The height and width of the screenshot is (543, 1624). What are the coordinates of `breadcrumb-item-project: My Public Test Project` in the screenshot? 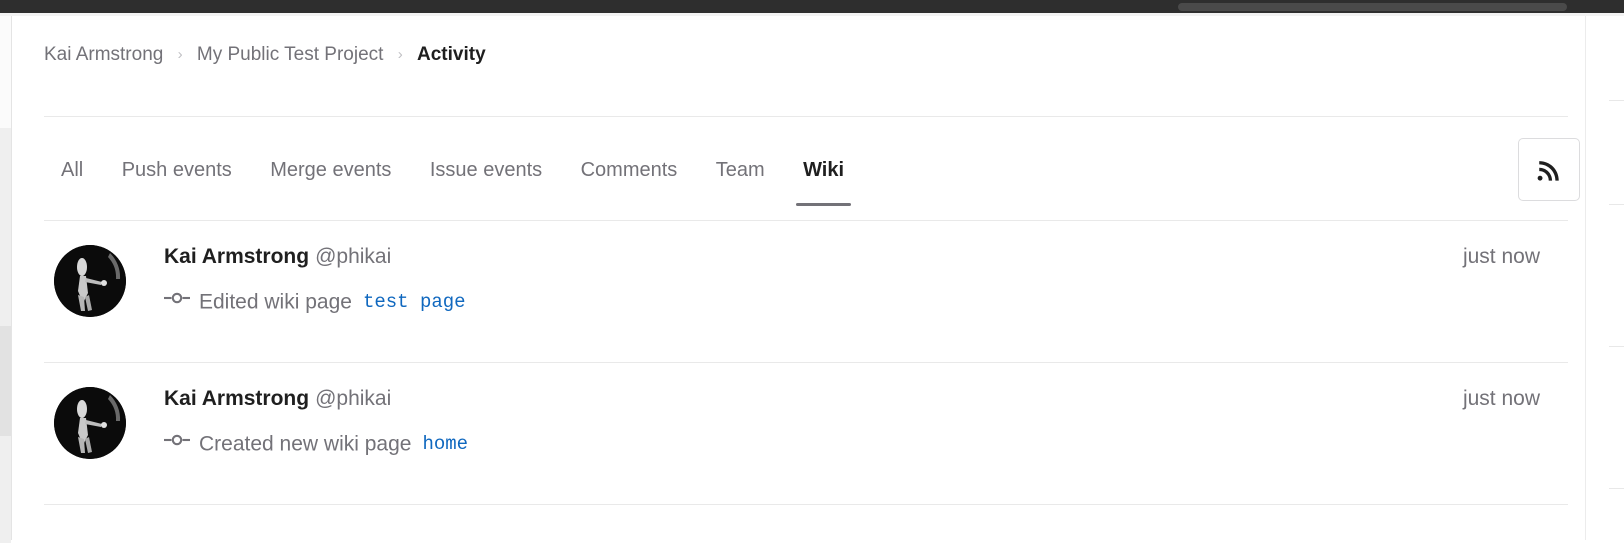 It's located at (290, 54).